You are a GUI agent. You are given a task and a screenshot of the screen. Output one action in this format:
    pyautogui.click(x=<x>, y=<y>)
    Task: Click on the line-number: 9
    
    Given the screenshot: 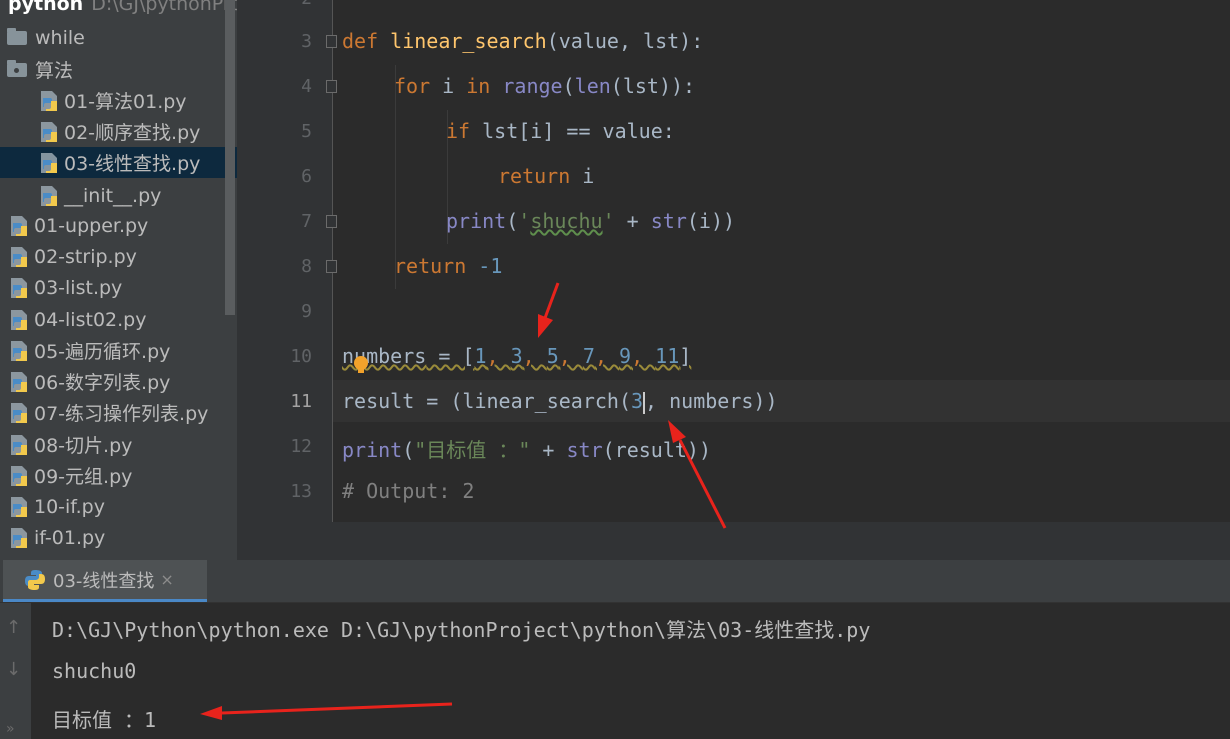 What is the action you would take?
    pyautogui.click(x=306, y=311)
    